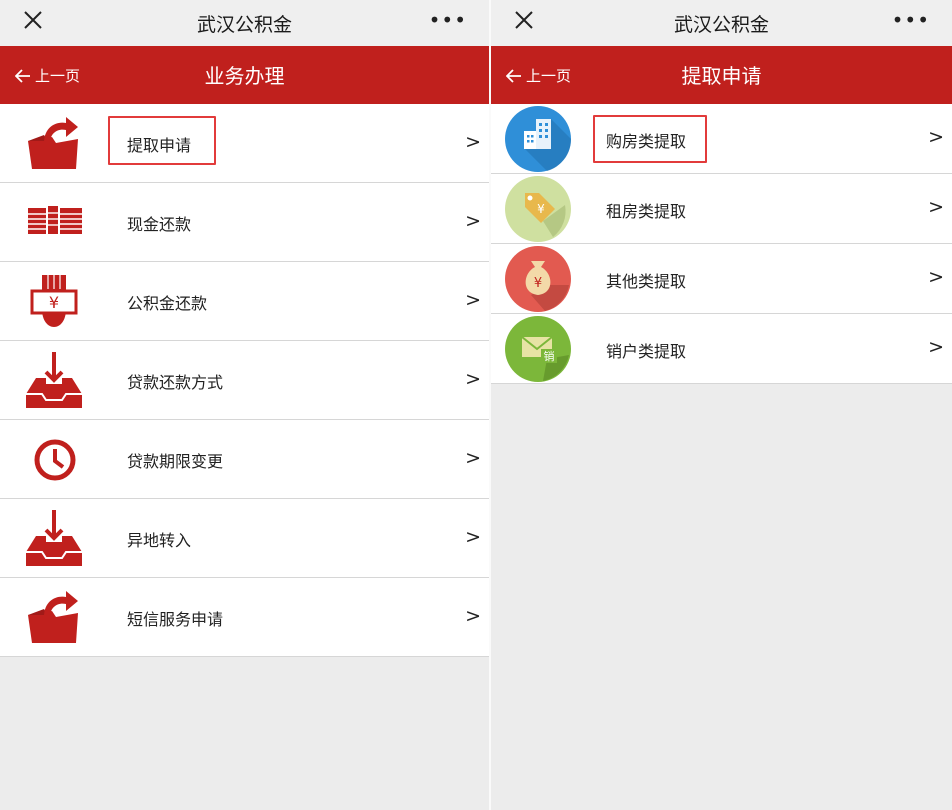  What do you see at coordinates (538, 139) in the screenshot?
I see `building-icon` at bounding box center [538, 139].